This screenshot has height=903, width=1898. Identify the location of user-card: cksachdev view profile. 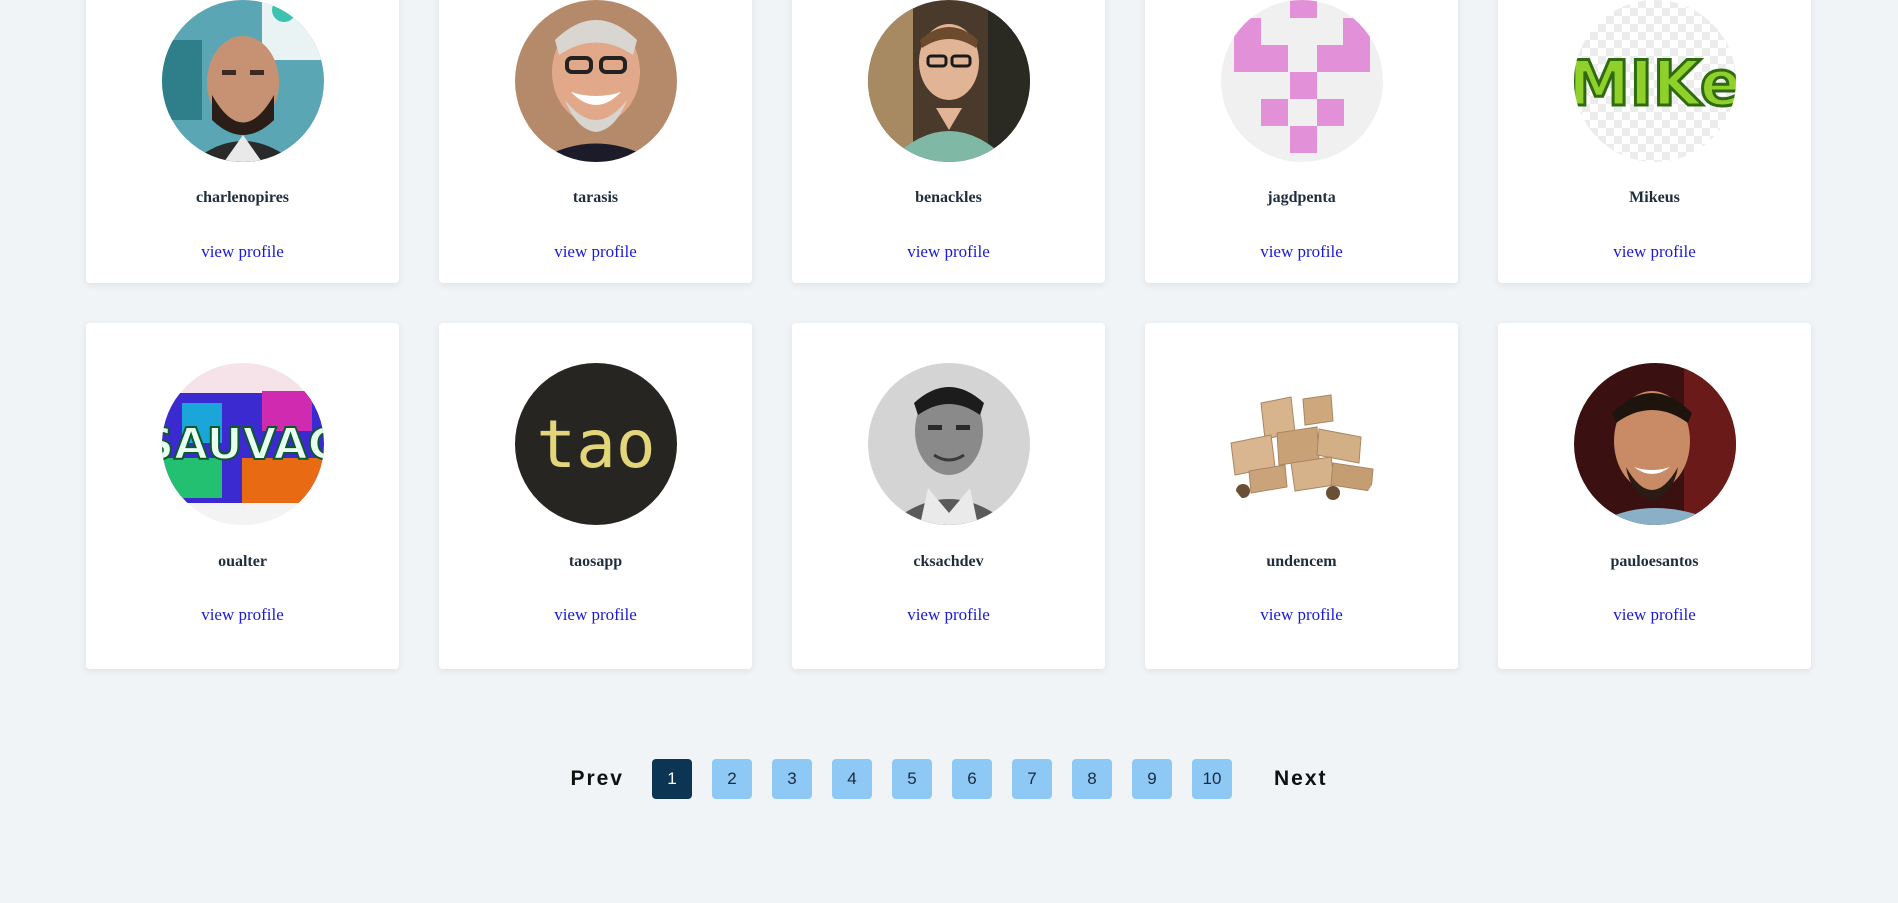
(948, 496).